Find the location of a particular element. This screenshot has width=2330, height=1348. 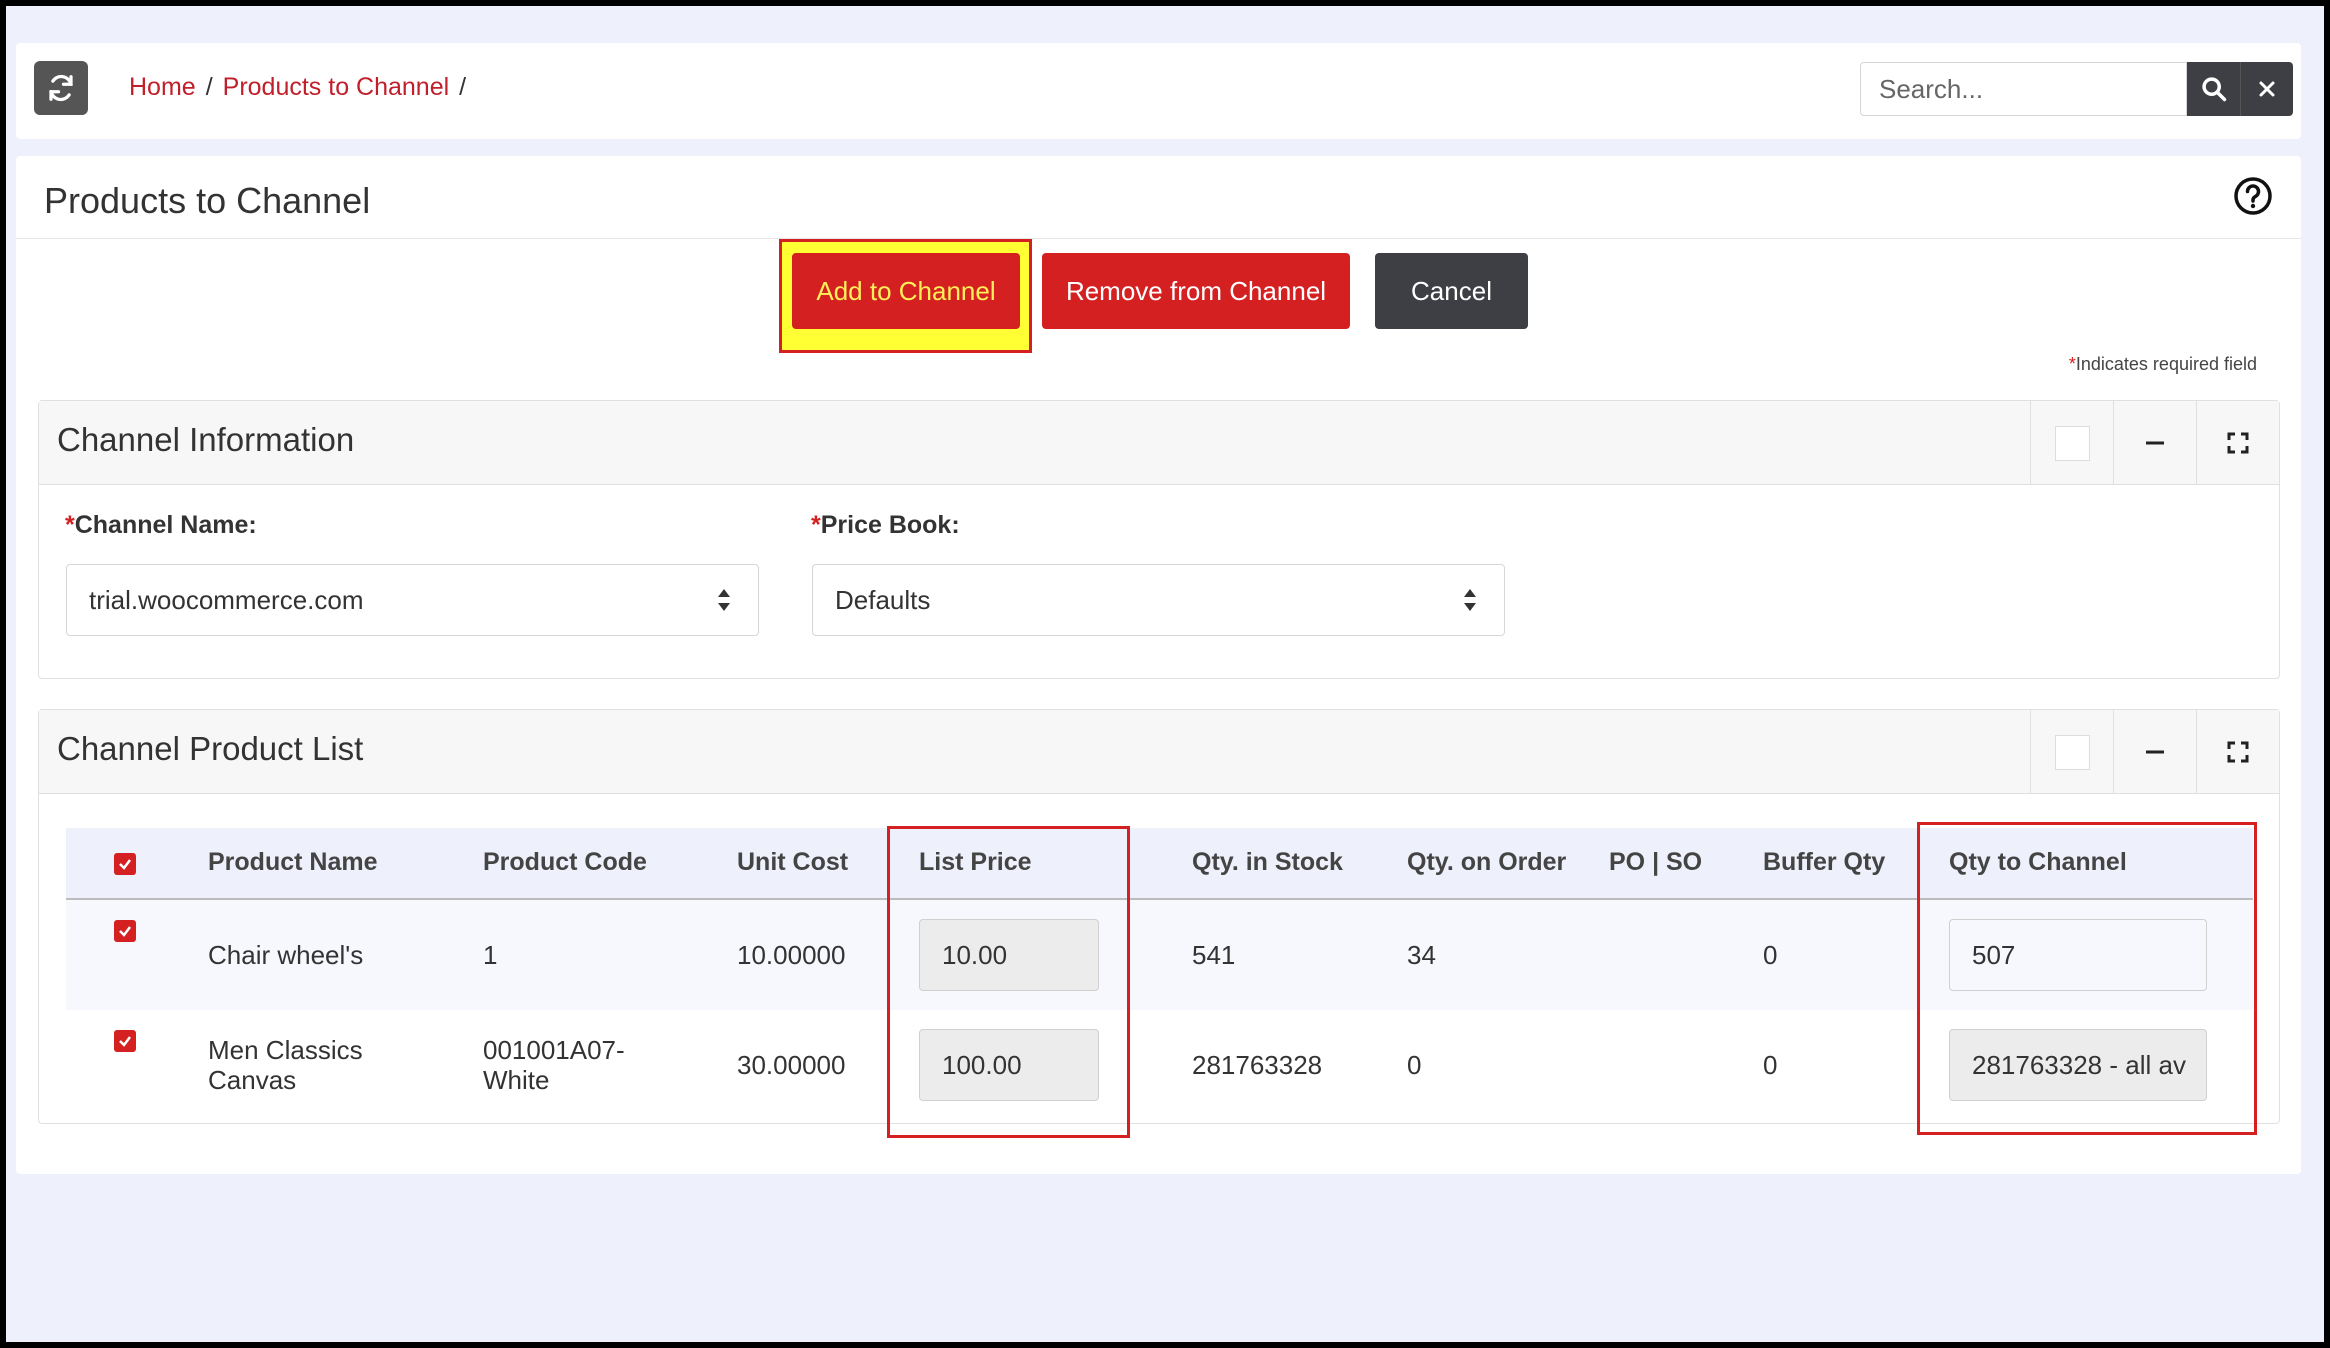

list-price-highlight is located at coordinates (1008, 982).